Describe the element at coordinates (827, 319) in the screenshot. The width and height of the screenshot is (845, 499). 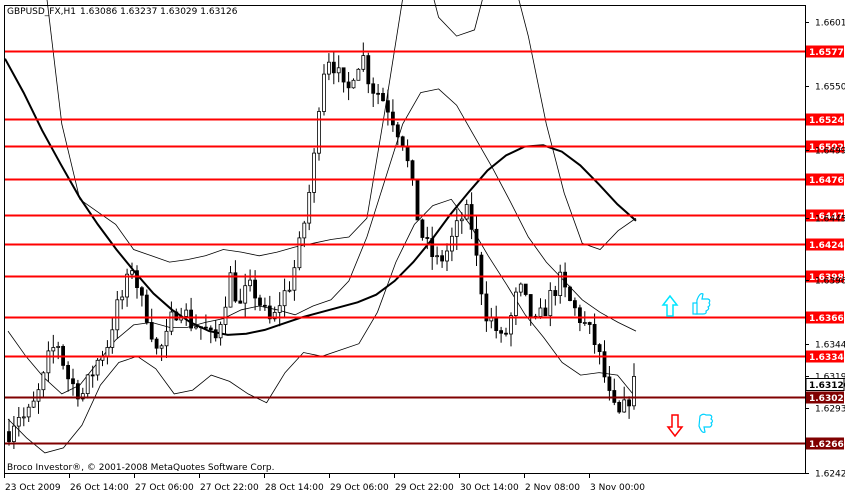
I see `level-price-text: 1.63663` at that location.